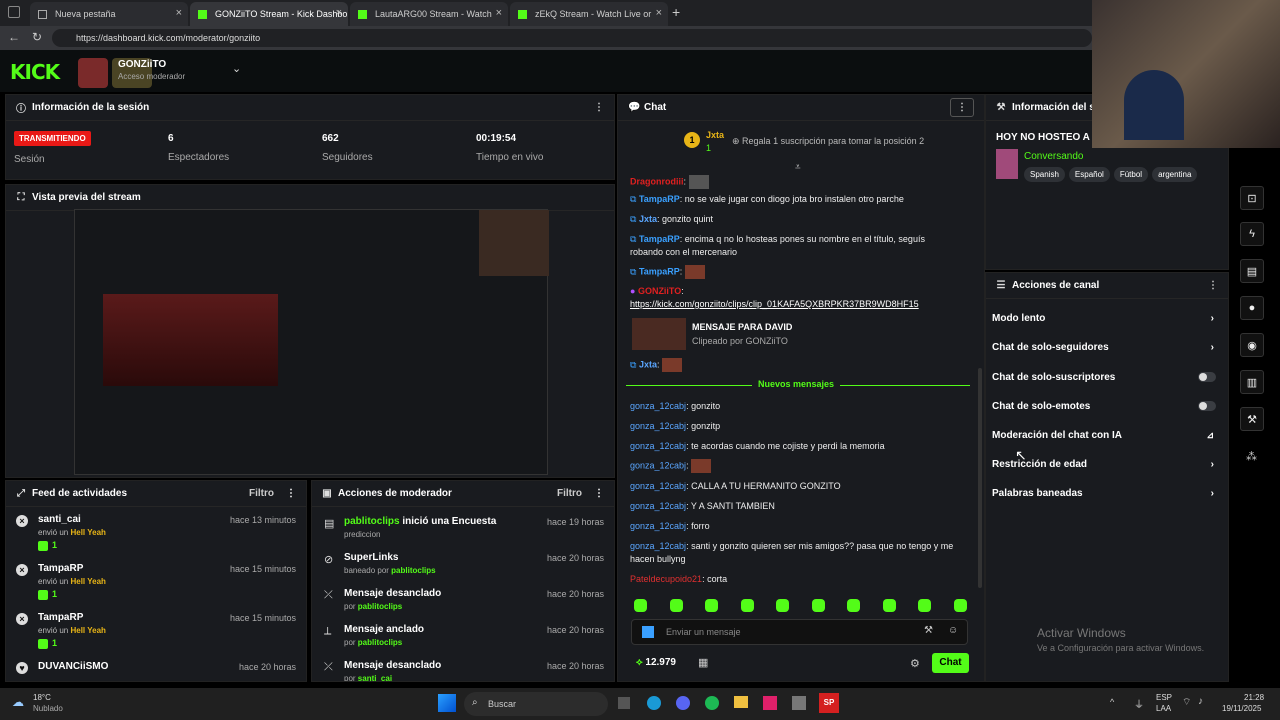 The image size is (1280, 720). Describe the element at coordinates (429, 14) in the screenshot. I see `tab-lautaarg: LautaARG00 Stream - Watch ×` at that location.